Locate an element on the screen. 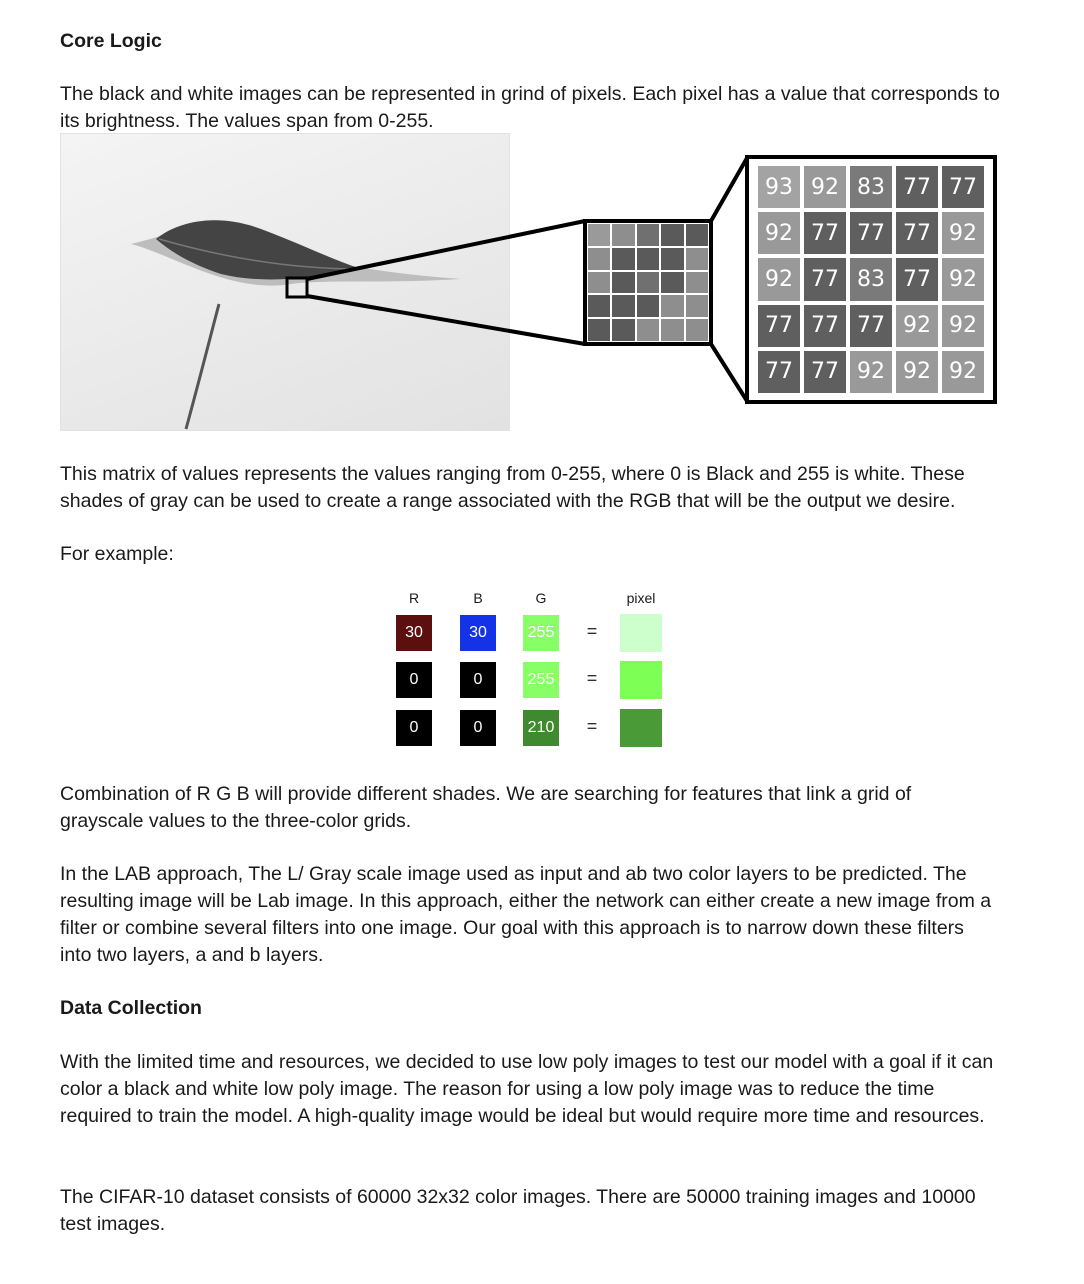 The height and width of the screenshot is (1284, 1084). example-label: For example: is located at coordinates (117, 554).